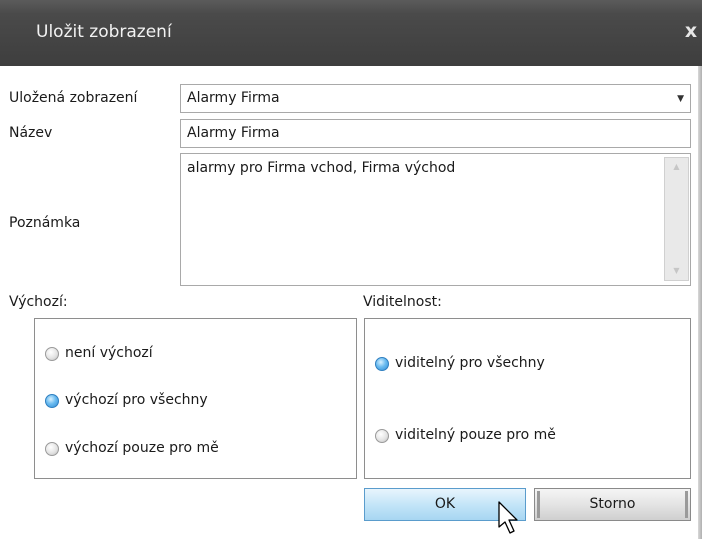  What do you see at coordinates (38, 302) in the screenshot?
I see `default-group-title: Výchozí:` at bounding box center [38, 302].